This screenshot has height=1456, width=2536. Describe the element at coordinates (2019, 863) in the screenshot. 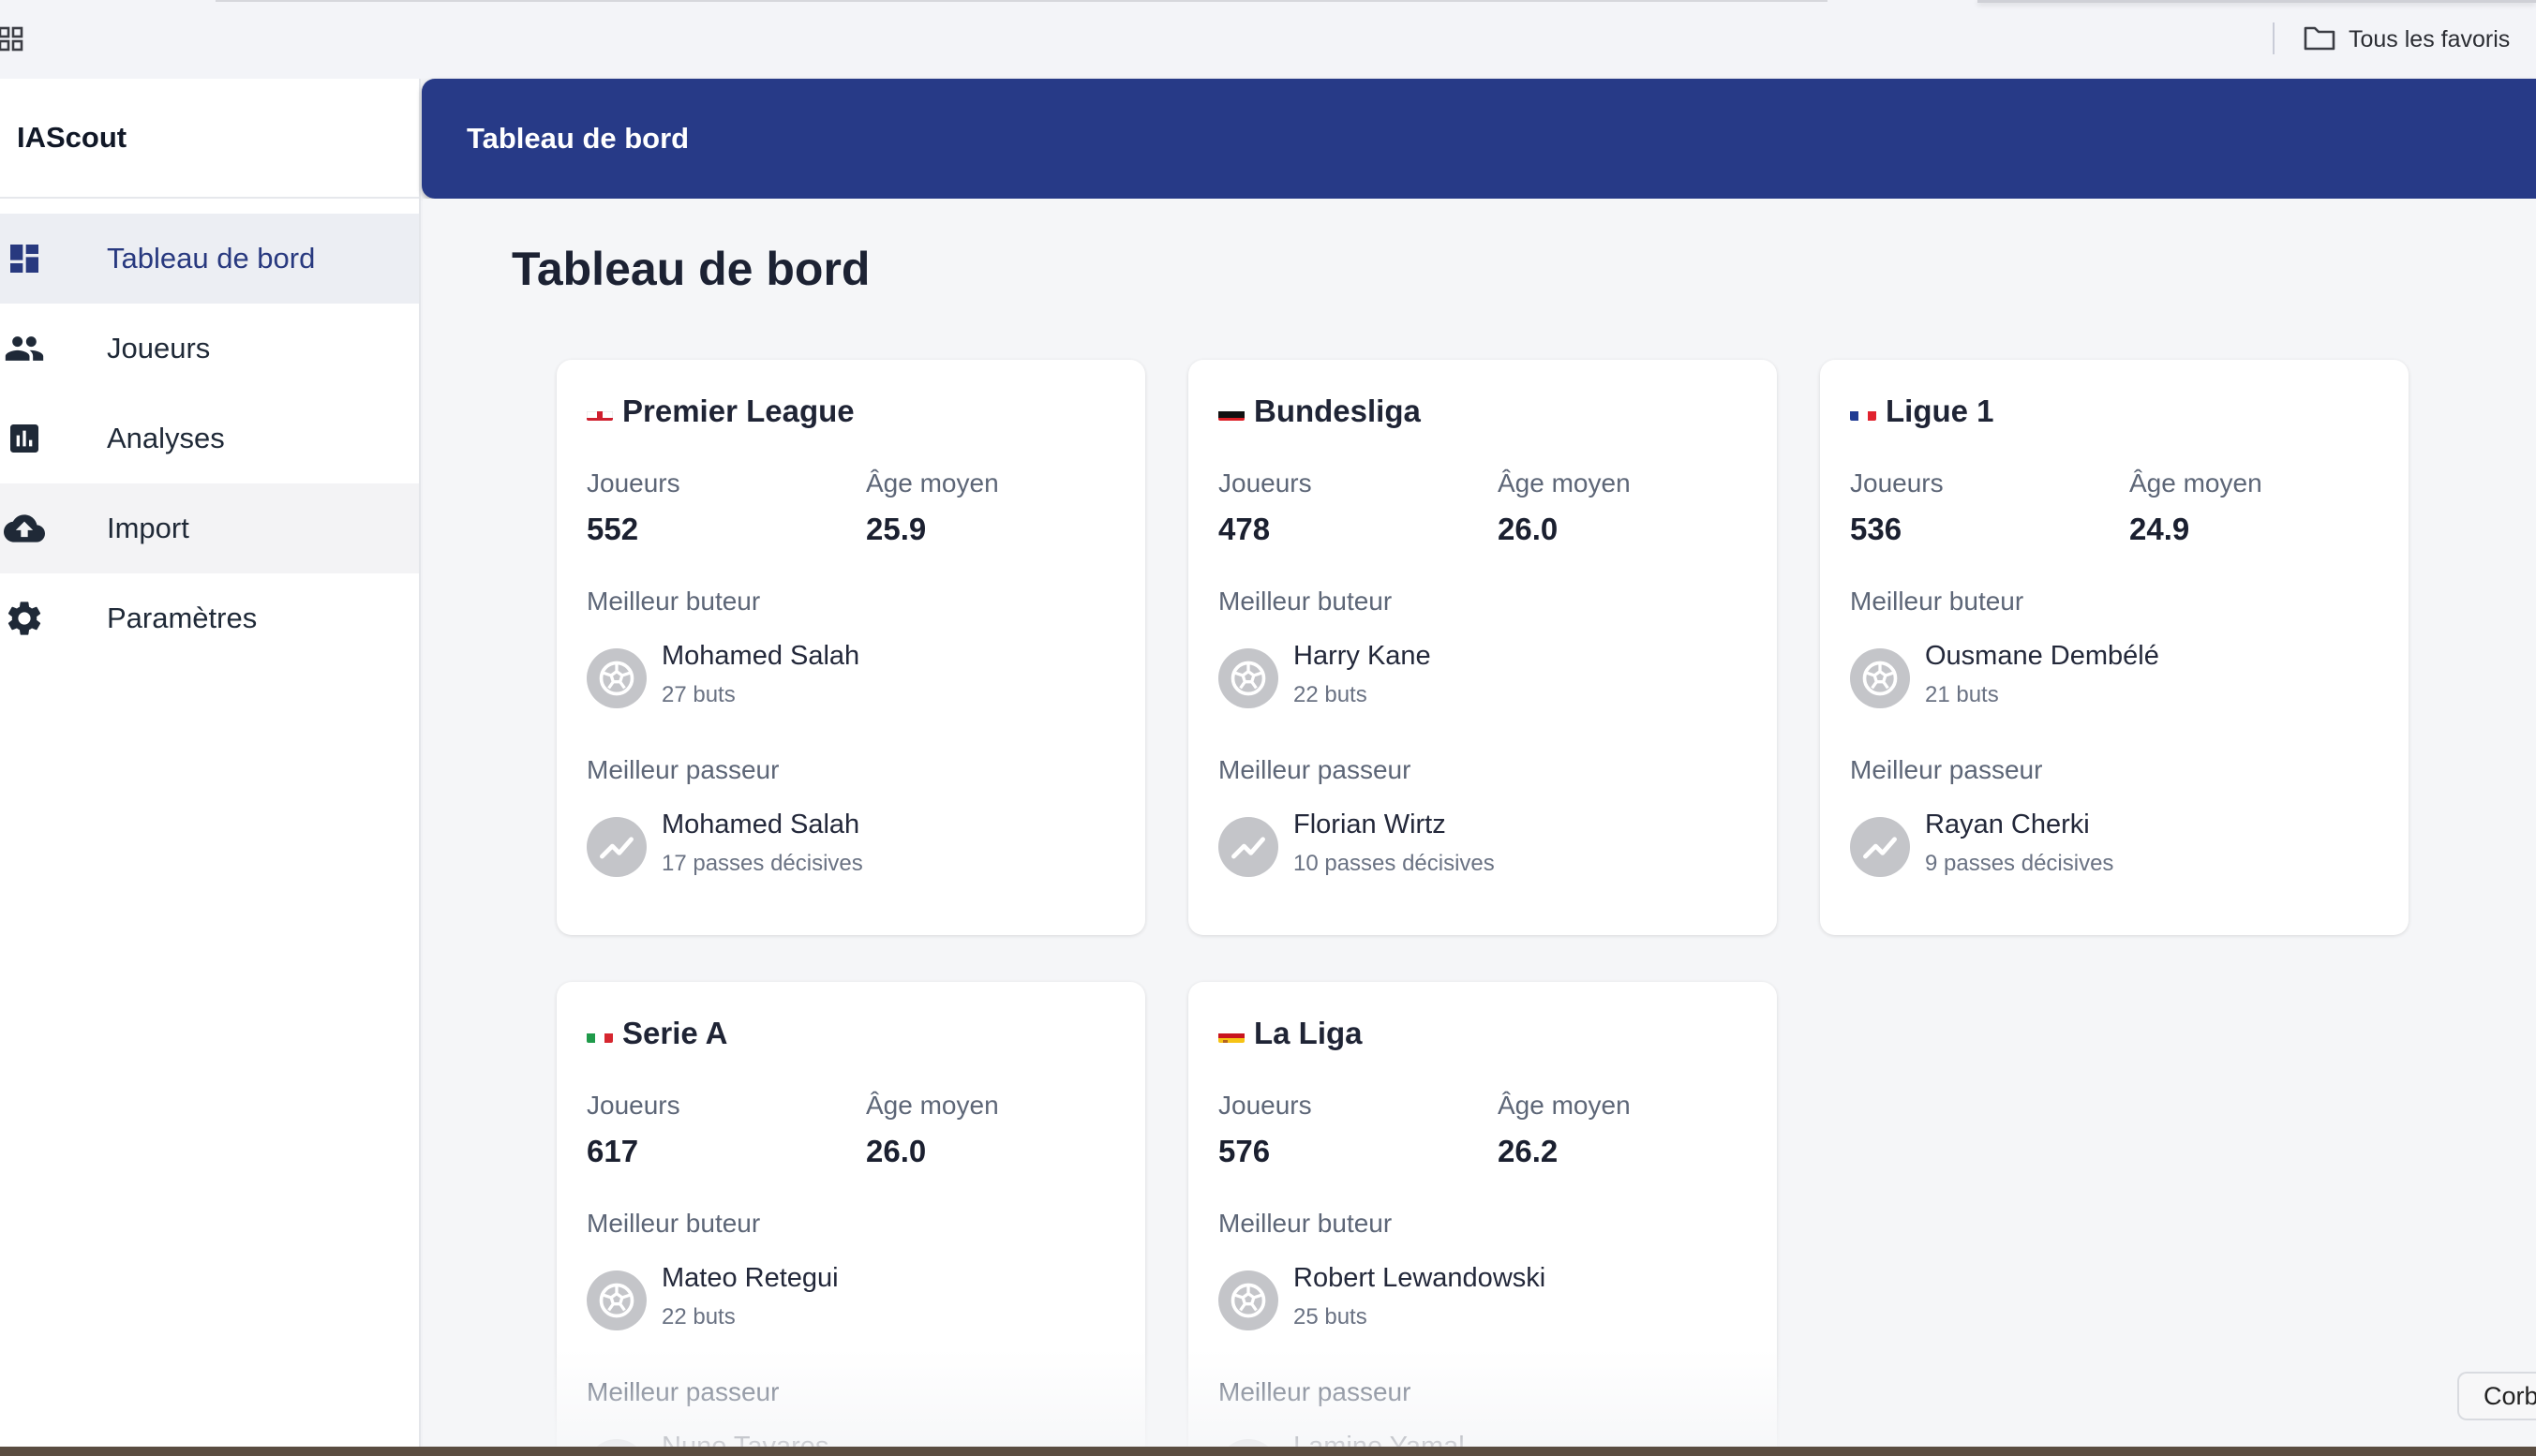

I see `player-assists: 9 passes décisives` at that location.